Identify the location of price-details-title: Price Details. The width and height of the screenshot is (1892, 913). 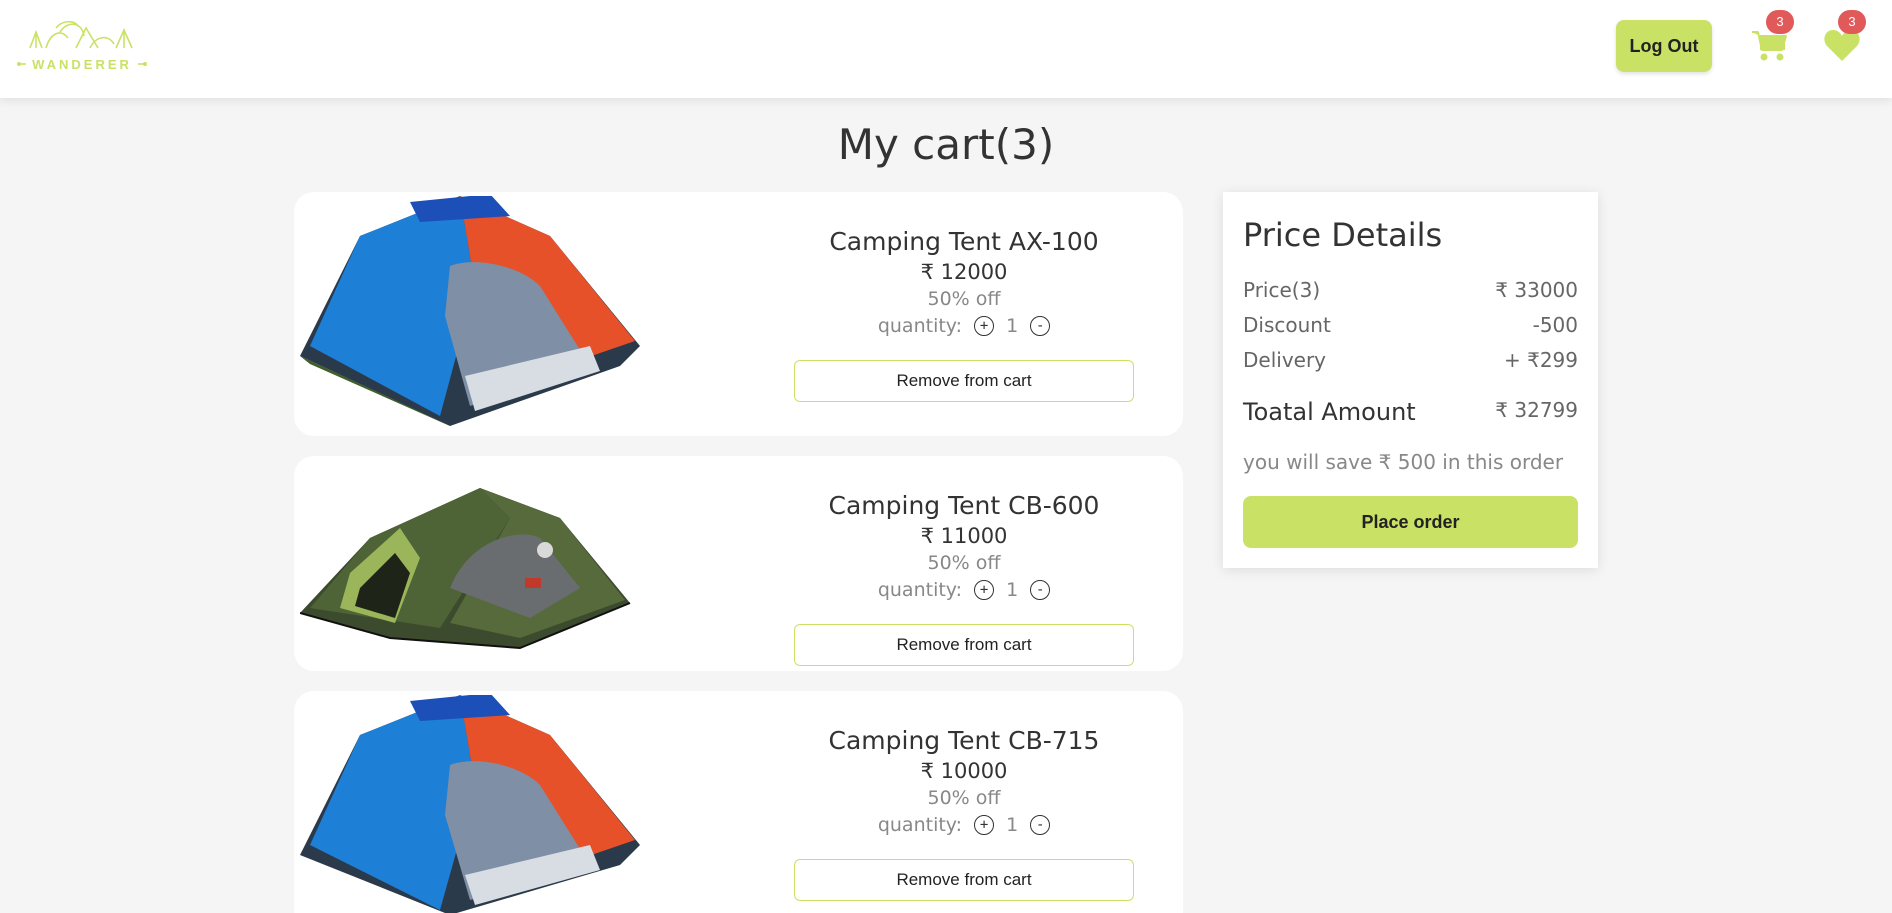
(1343, 235).